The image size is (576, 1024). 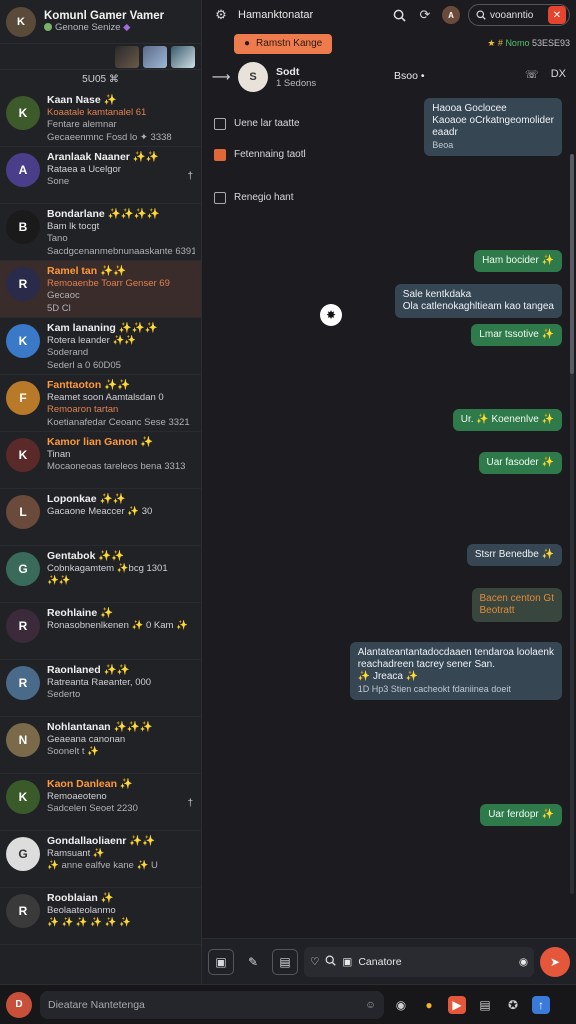 I want to click on avatar: S, so click(x=253, y=77).